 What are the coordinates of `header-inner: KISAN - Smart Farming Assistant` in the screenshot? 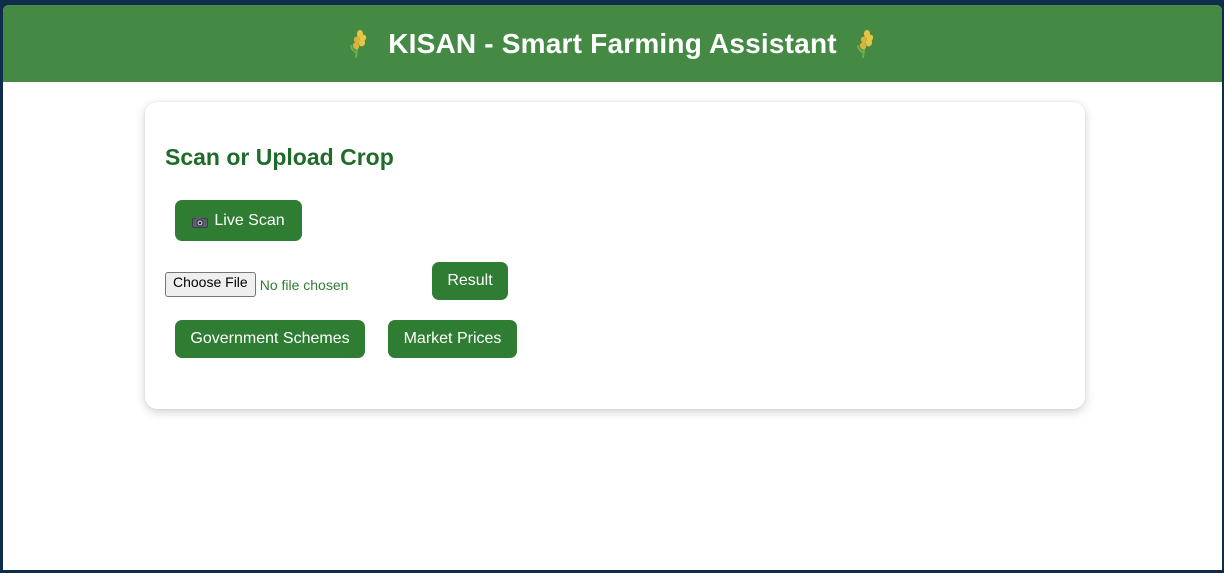 It's located at (612, 44).